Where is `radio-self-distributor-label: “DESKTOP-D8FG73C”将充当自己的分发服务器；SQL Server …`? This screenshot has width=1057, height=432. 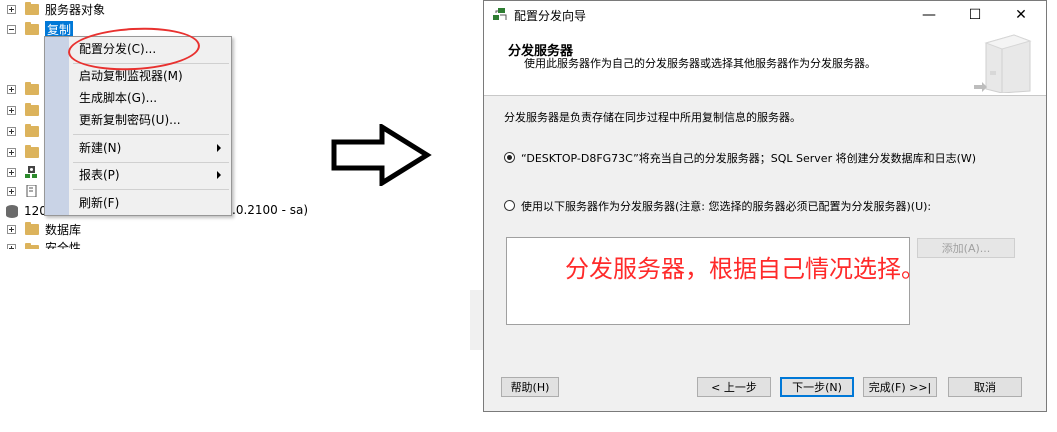
radio-self-distributor-label: “DESKTOP-D8FG73C”将充当自己的分发服务器；SQL Server … is located at coordinates (748, 158).